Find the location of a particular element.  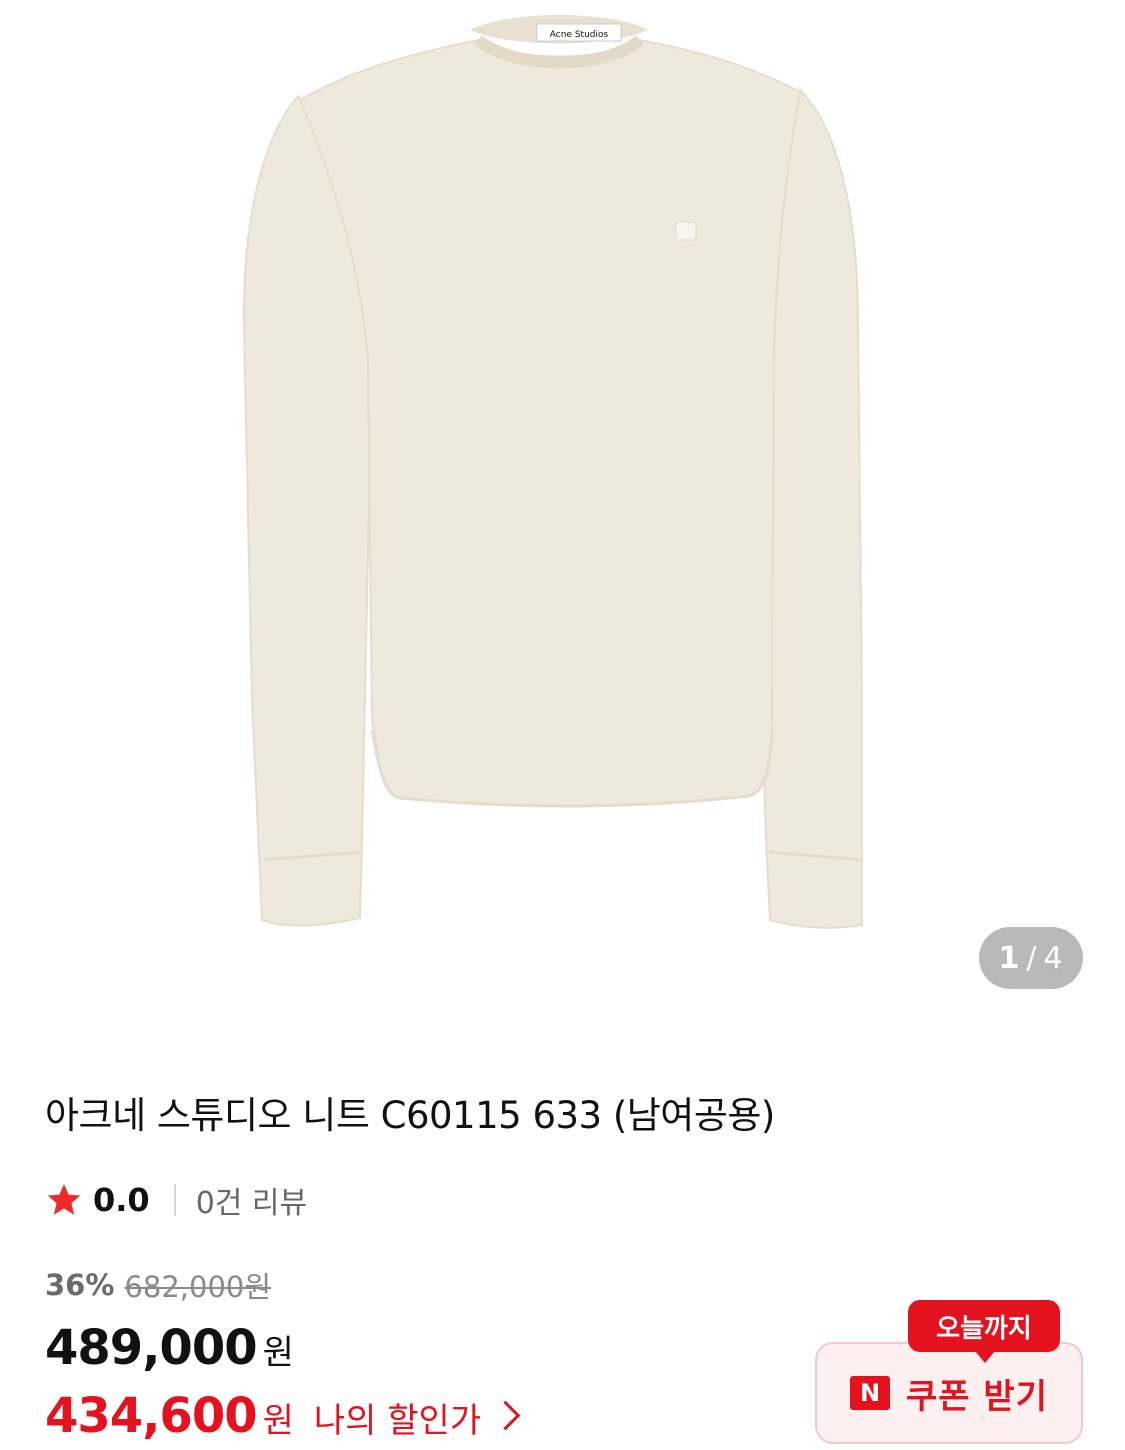

sale-price-row: 489,000 원 is located at coordinates (169, 1350).